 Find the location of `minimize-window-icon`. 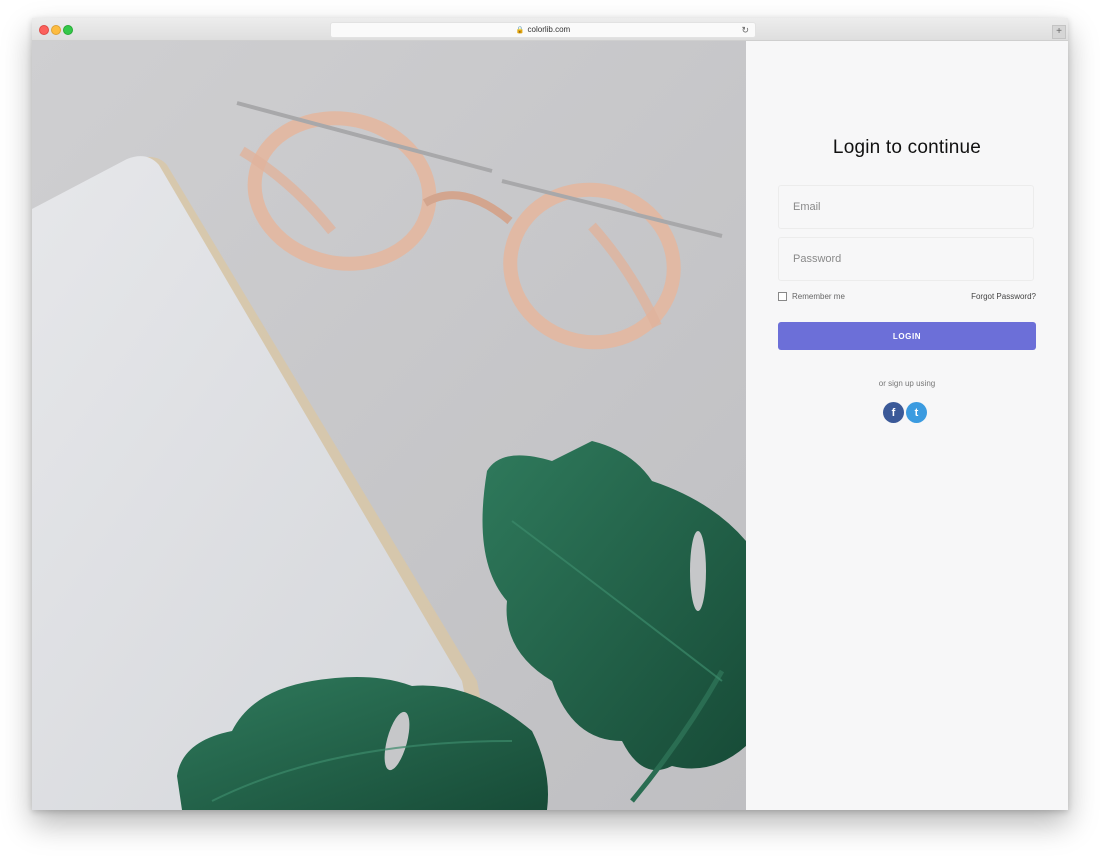

minimize-window-icon is located at coordinates (56, 30).